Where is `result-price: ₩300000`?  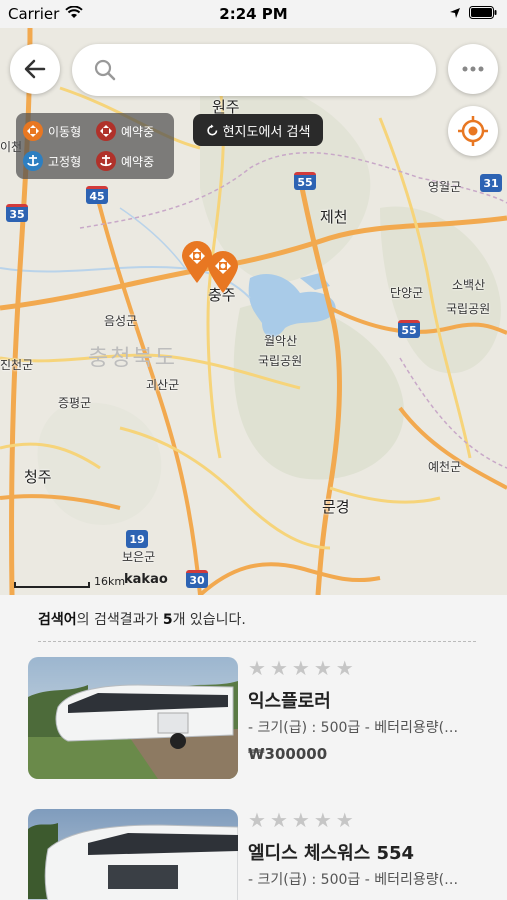
result-price: ₩300000 is located at coordinates (288, 754).